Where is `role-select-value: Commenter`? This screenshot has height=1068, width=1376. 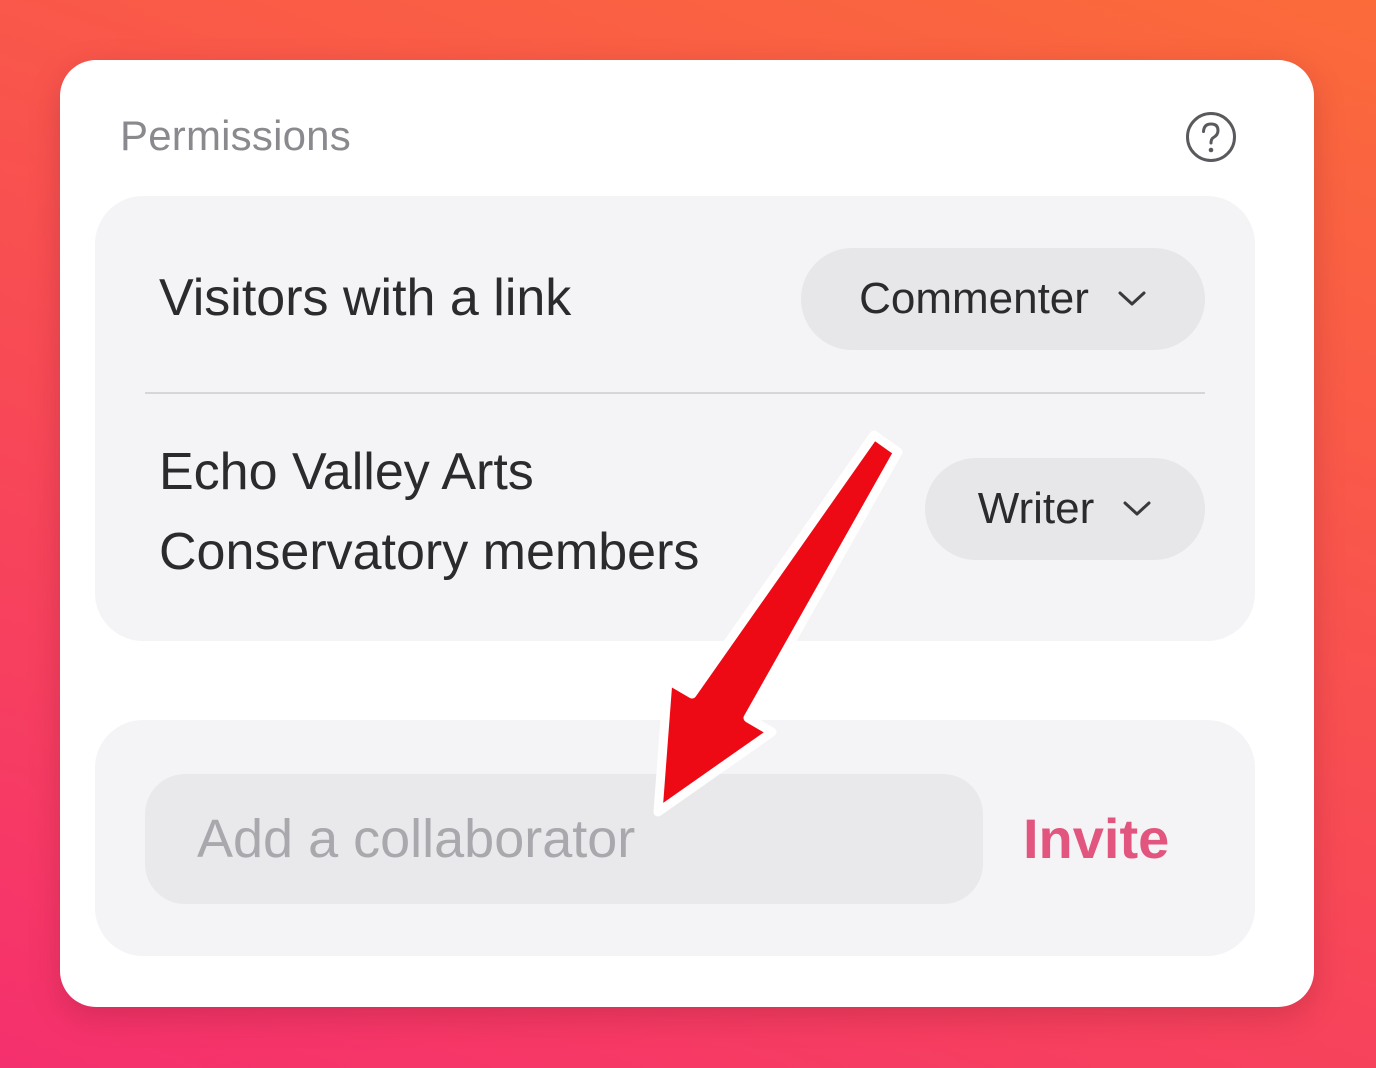 role-select-value: Commenter is located at coordinates (974, 298).